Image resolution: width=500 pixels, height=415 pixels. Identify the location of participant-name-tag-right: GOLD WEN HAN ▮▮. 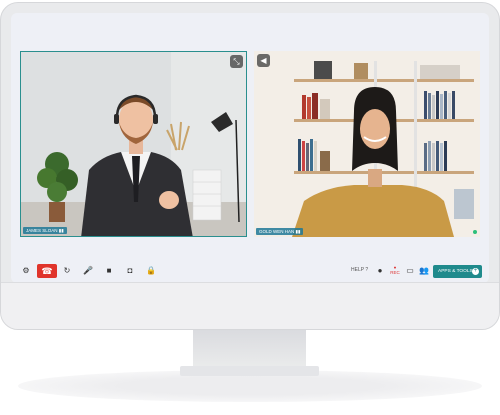
(280, 231).